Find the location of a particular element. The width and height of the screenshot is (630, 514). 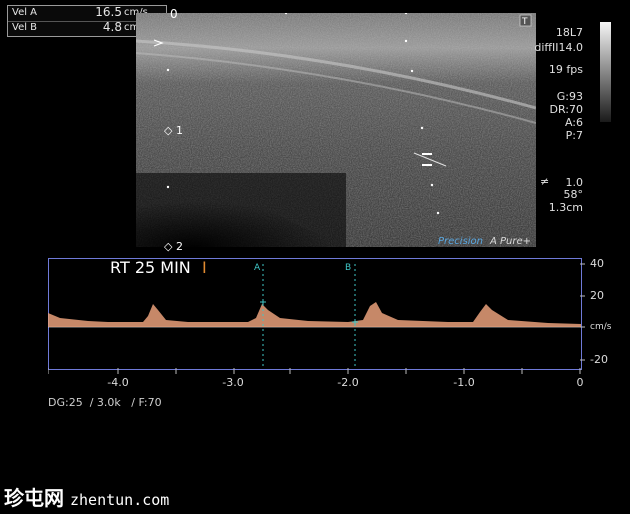

x-tick: 0 is located at coordinates (580, 382).